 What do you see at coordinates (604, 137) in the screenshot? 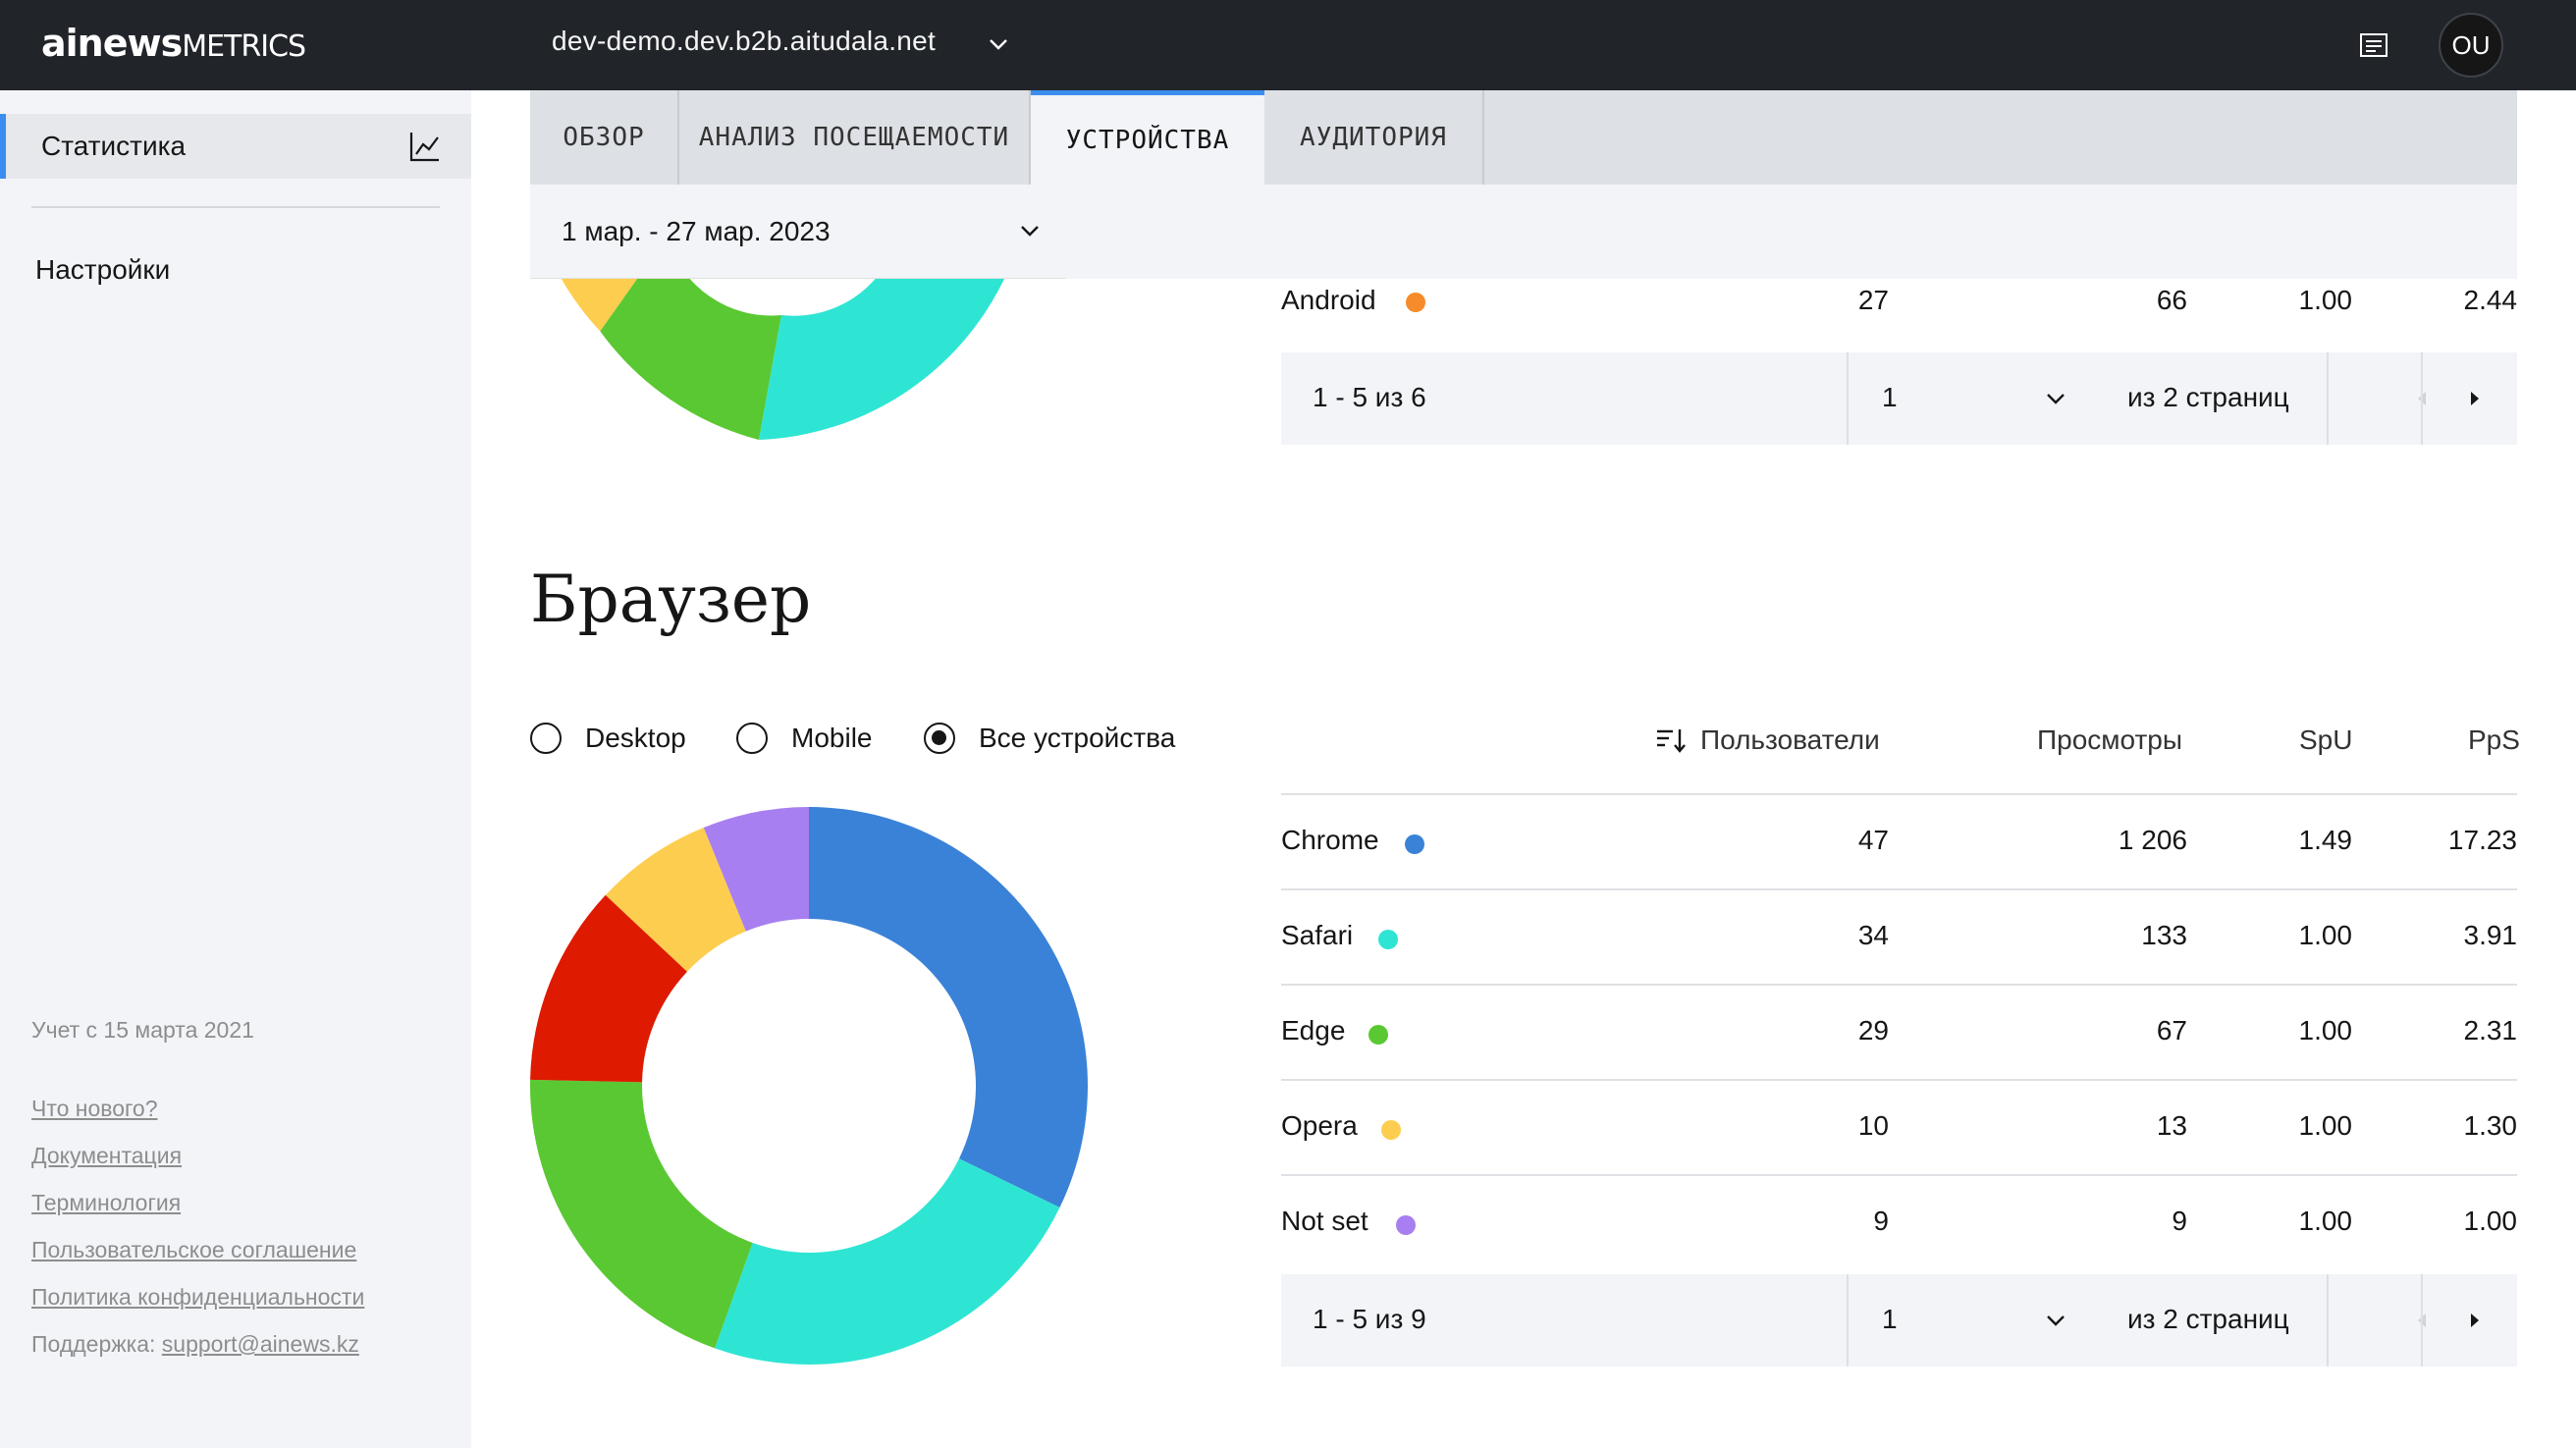
I see `tab-overview: ОБЗОР` at bounding box center [604, 137].